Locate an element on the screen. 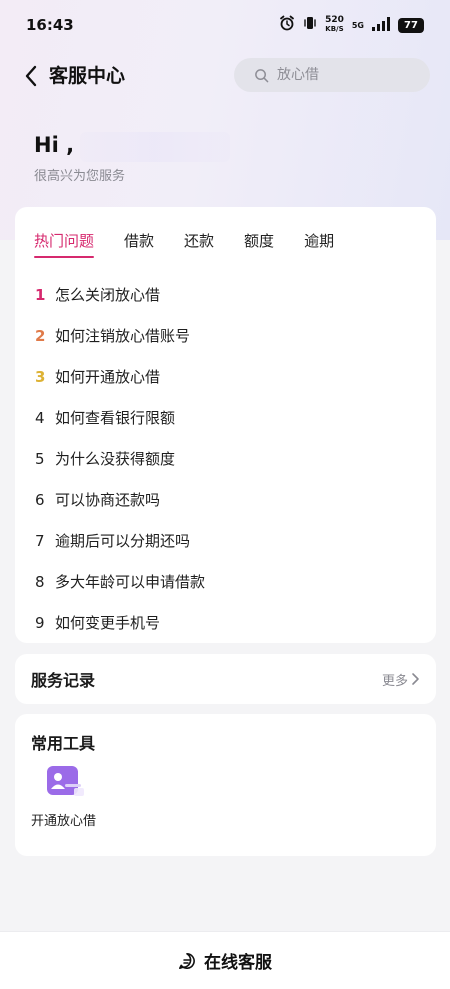  net-speed: 520 KB/S is located at coordinates (334, 25).